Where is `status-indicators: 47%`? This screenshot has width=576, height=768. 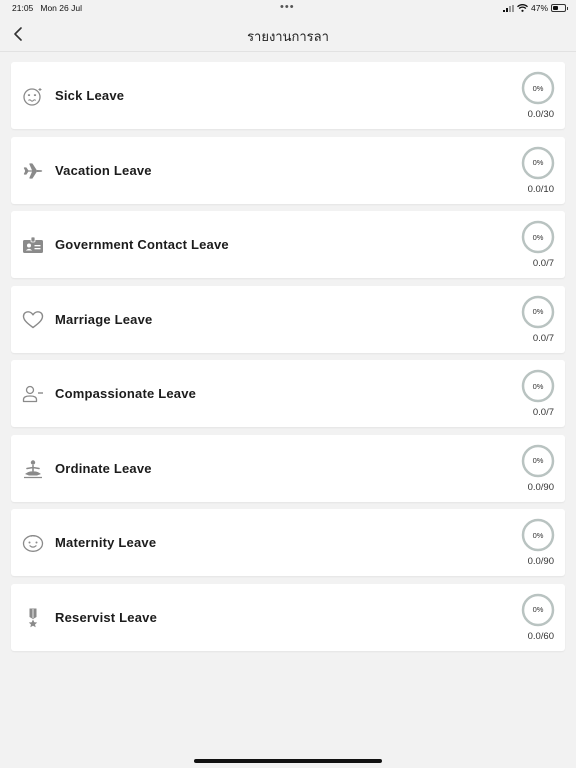 status-indicators: 47% is located at coordinates (535, 8).